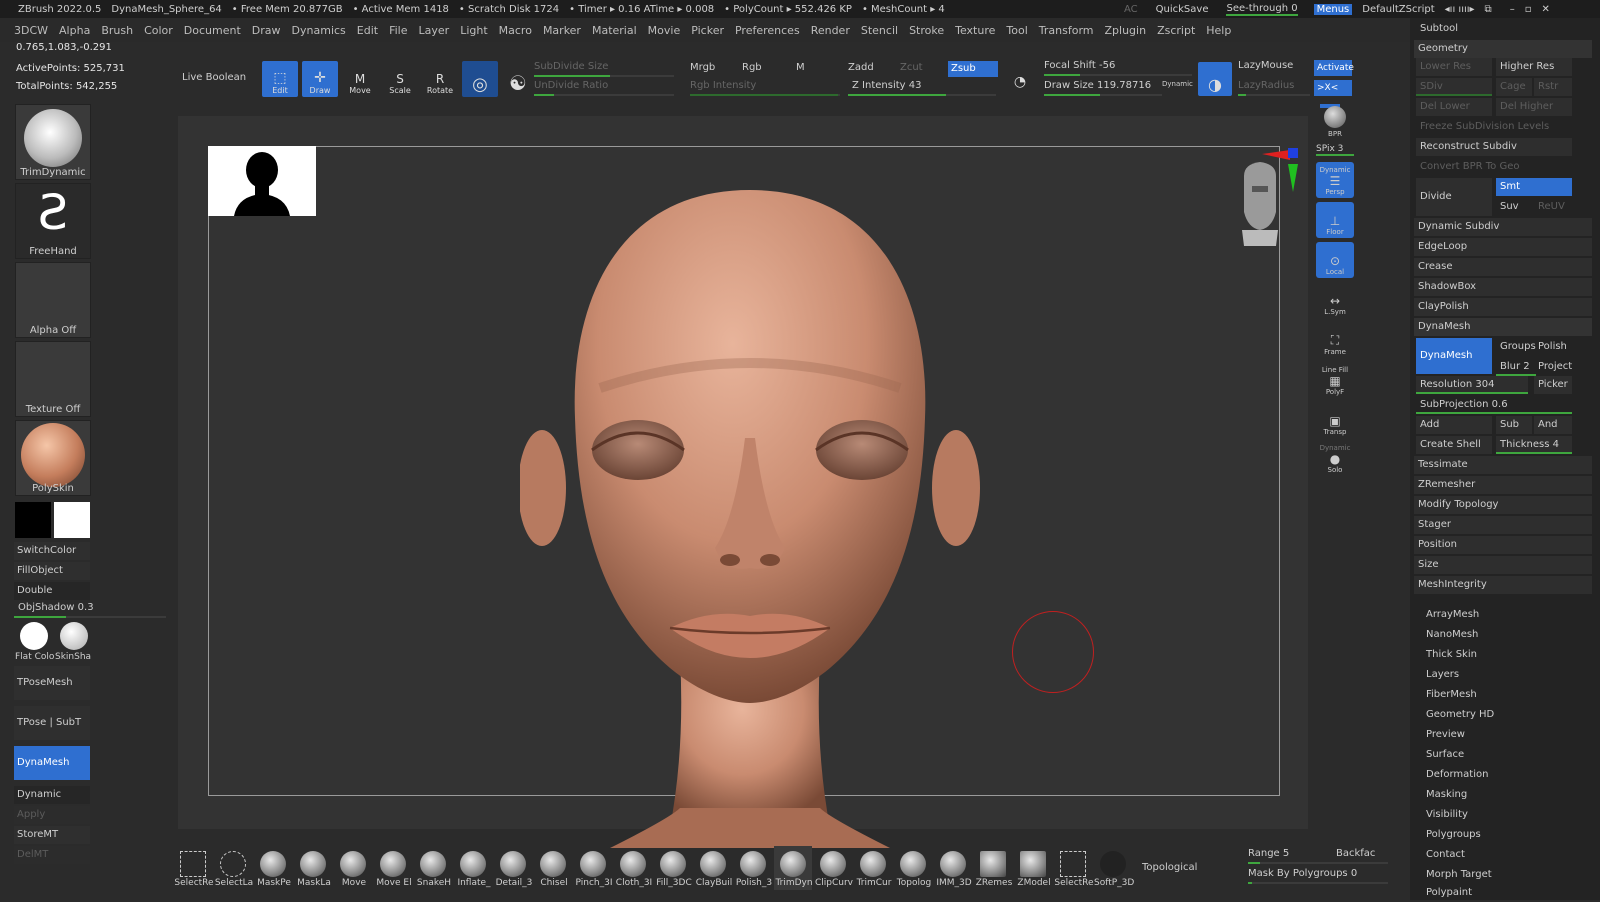  Describe the element at coordinates (319, 30) in the screenshot. I see `menu-item: Dynamics` at that location.